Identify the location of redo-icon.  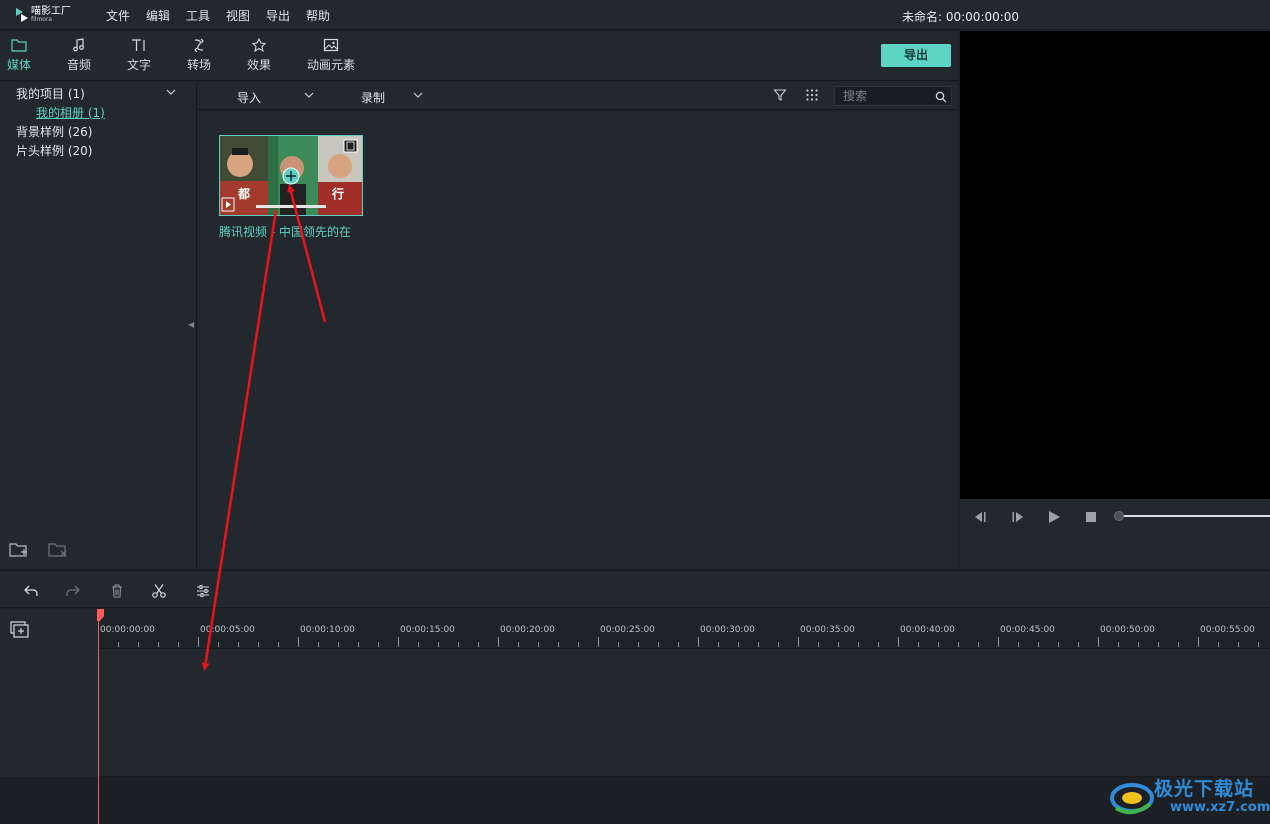
(73, 591).